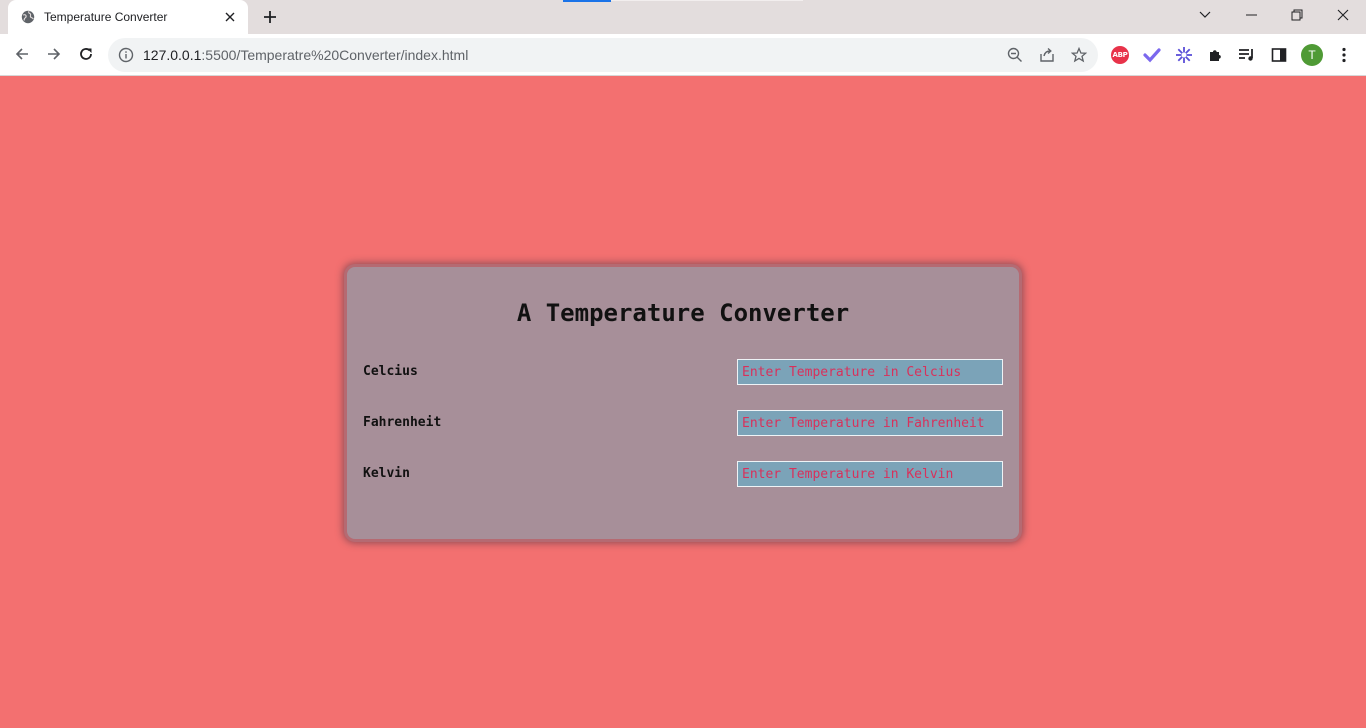 The image size is (1366, 728). I want to click on fahrenheit-input, so click(870, 423).